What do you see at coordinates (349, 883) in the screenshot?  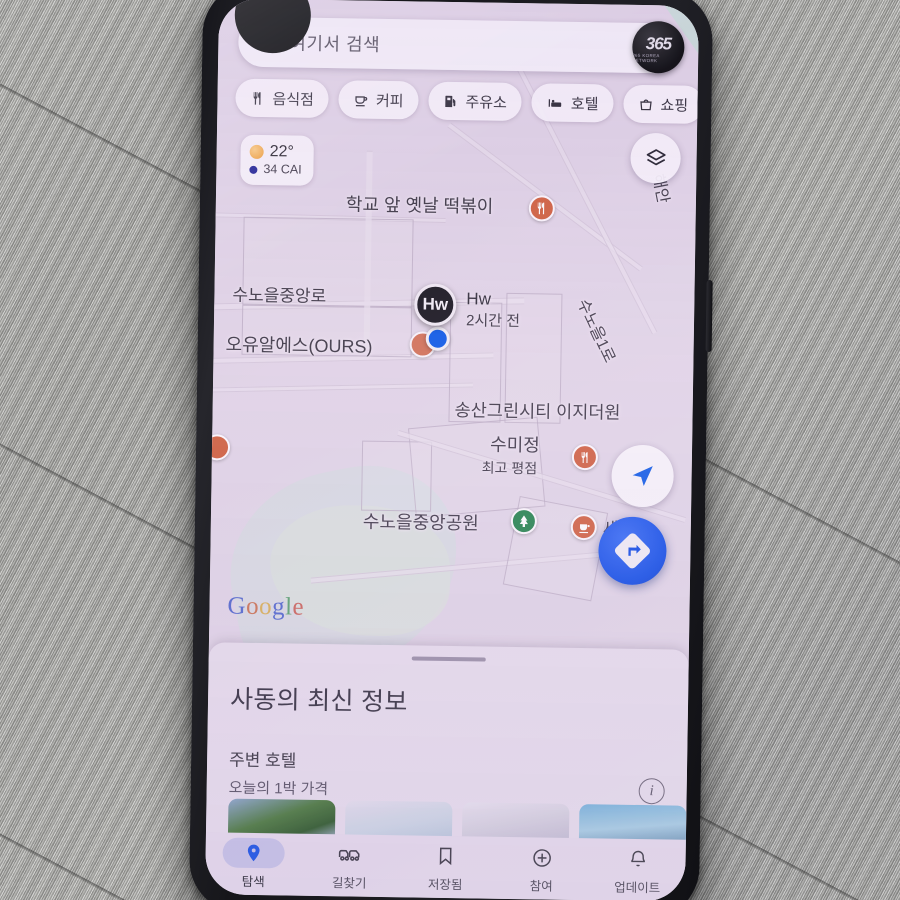 I see `nav-label: 길찾기` at bounding box center [349, 883].